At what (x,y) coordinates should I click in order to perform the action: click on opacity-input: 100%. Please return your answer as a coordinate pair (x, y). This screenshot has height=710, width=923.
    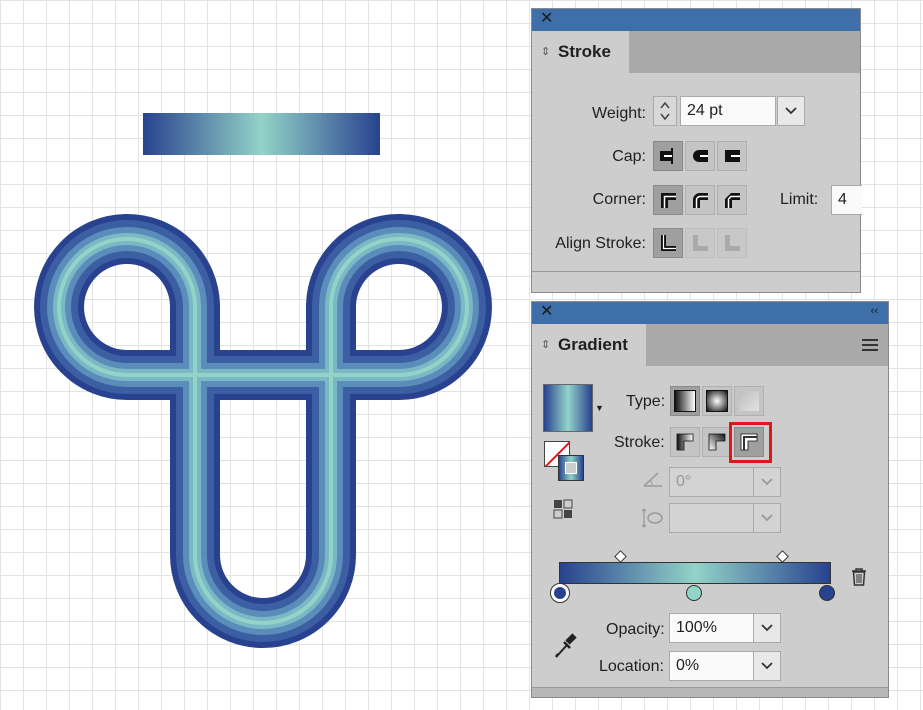
    Looking at the image, I should click on (712, 628).